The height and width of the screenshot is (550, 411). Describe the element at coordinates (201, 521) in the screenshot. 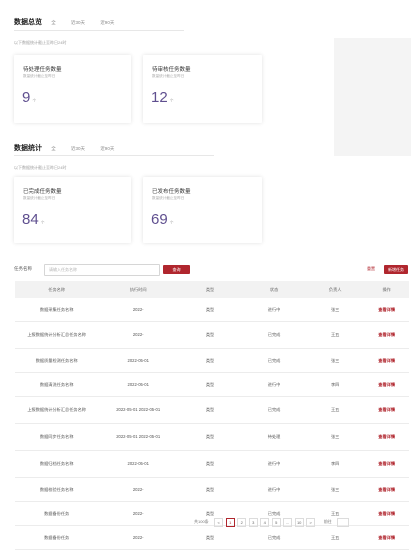

I see `total-count: 共100条` at that location.